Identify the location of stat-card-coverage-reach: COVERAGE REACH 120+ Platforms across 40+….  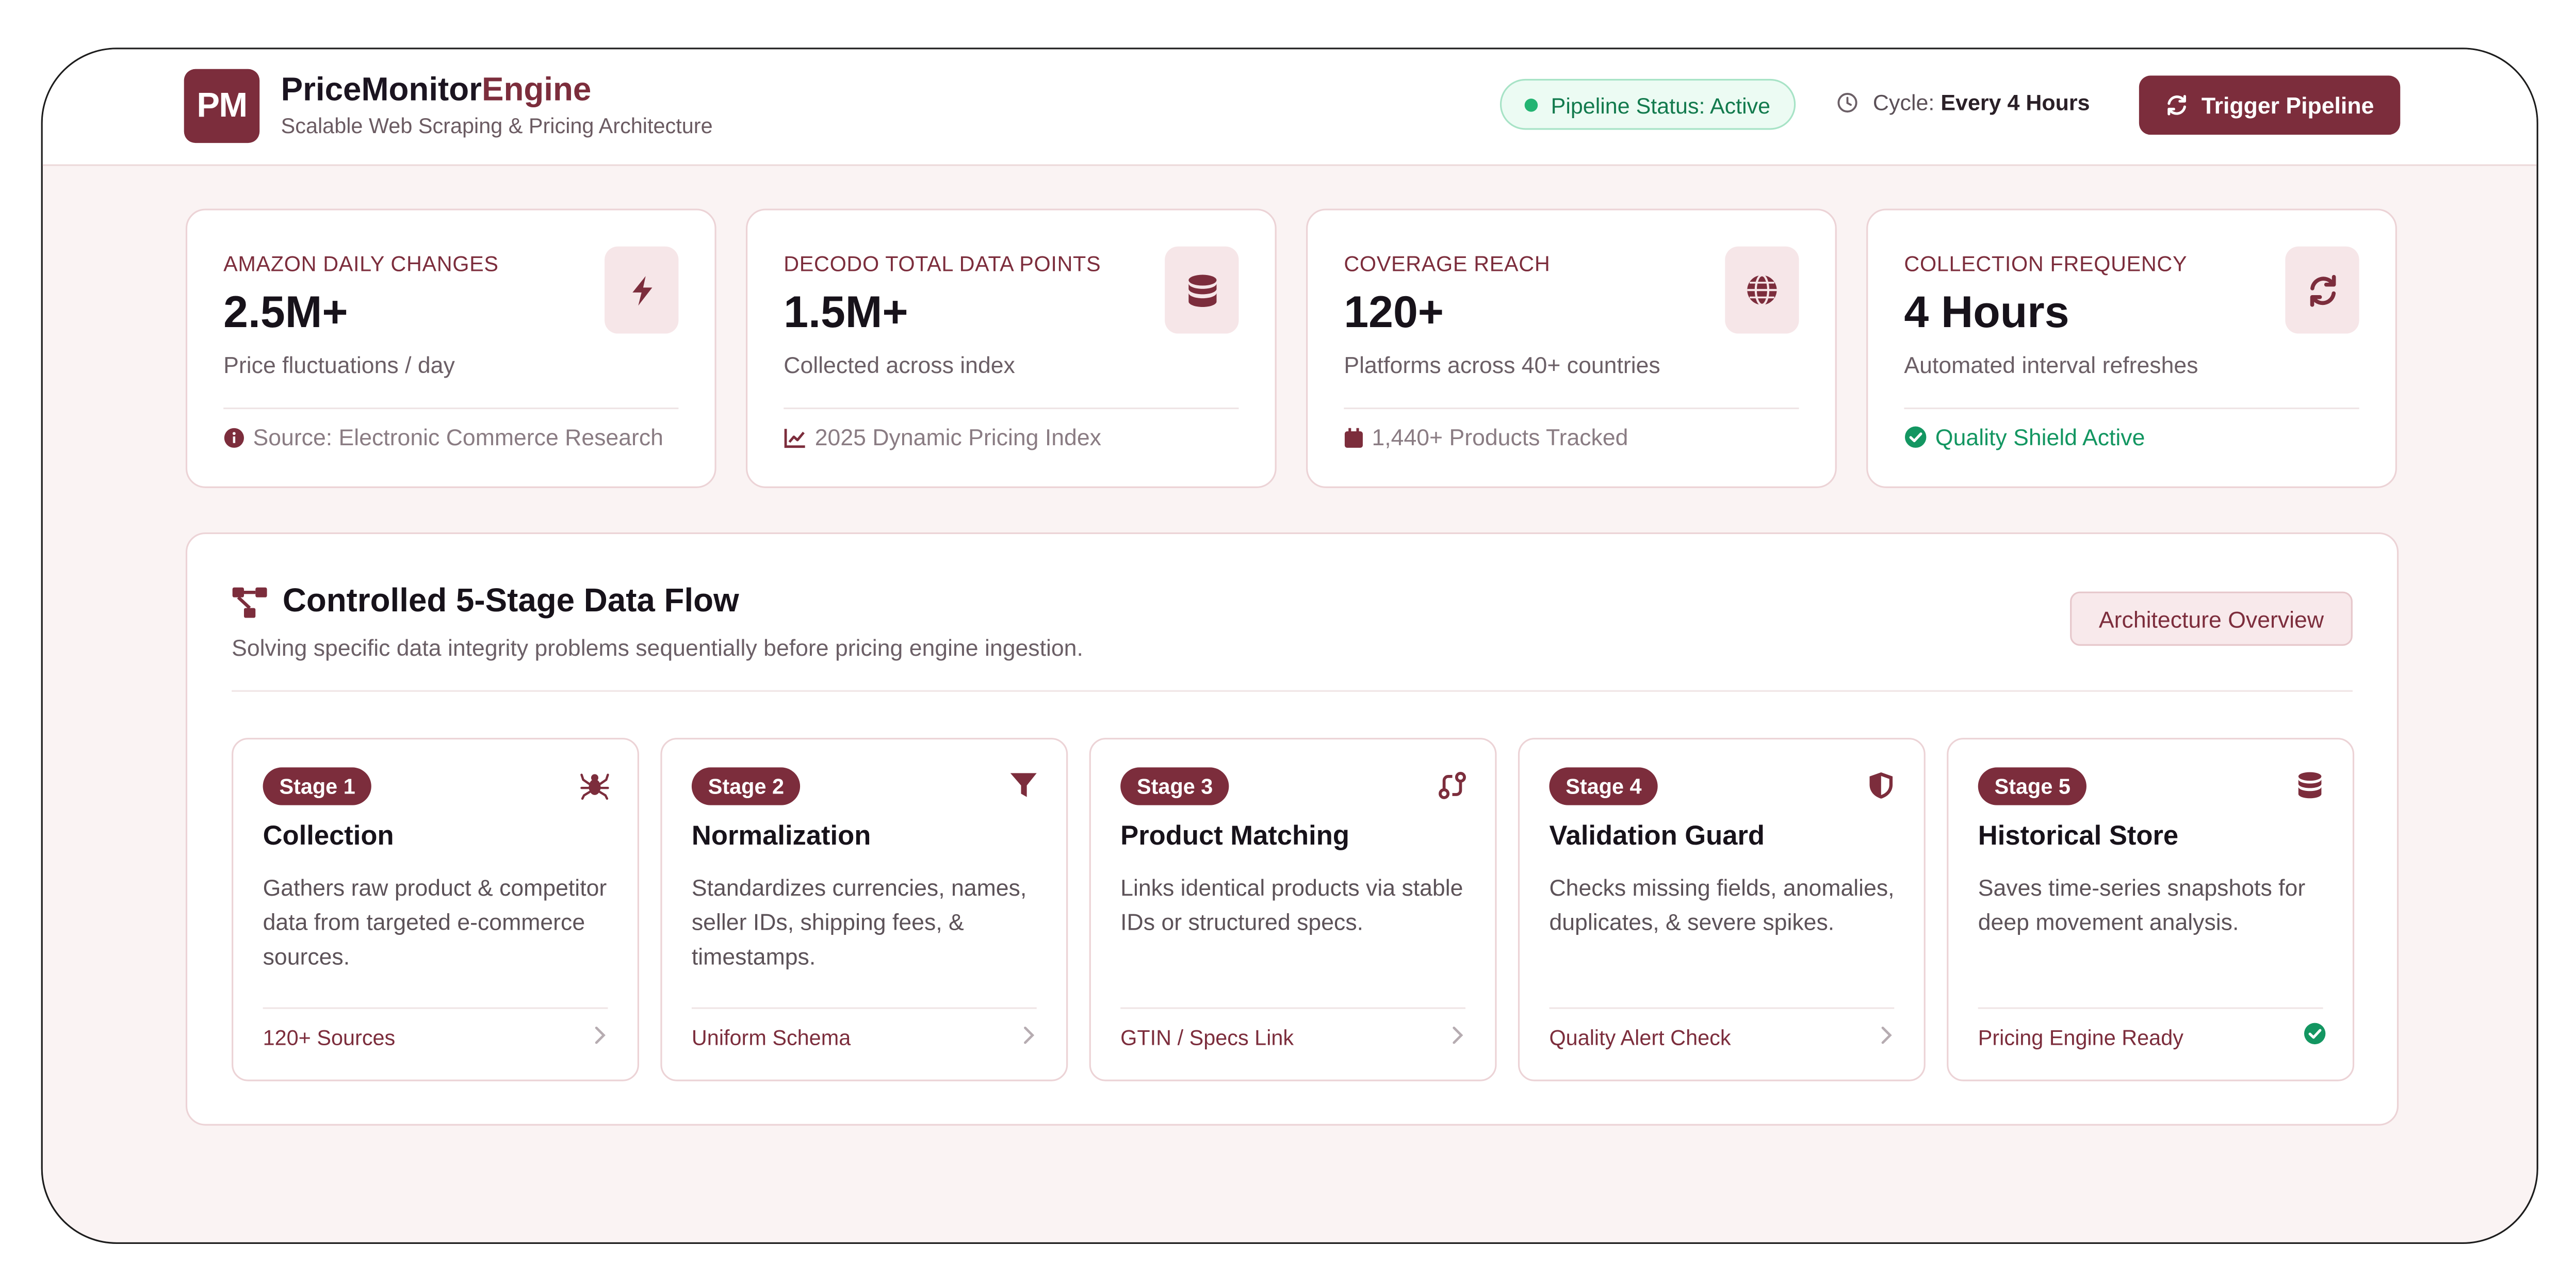
(1572, 348).